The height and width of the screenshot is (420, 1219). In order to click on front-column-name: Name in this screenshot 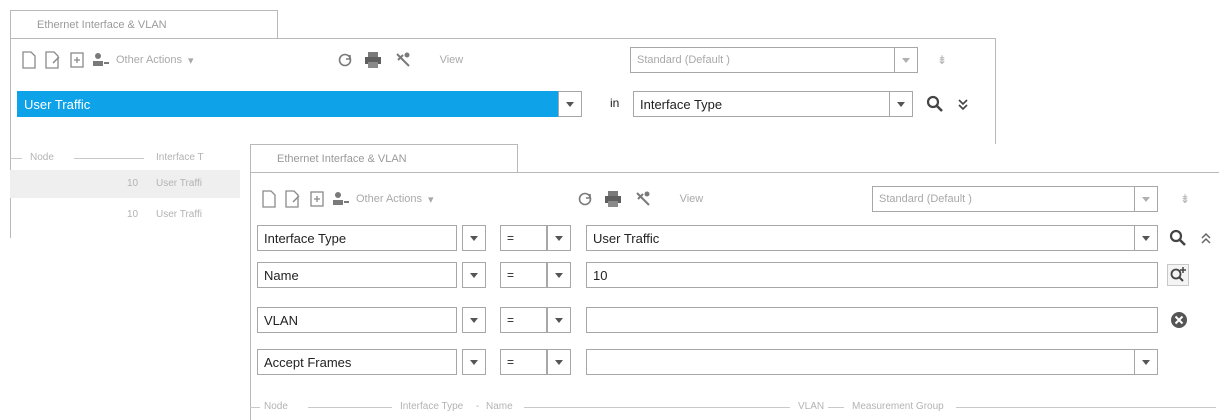, I will do `click(499, 406)`.